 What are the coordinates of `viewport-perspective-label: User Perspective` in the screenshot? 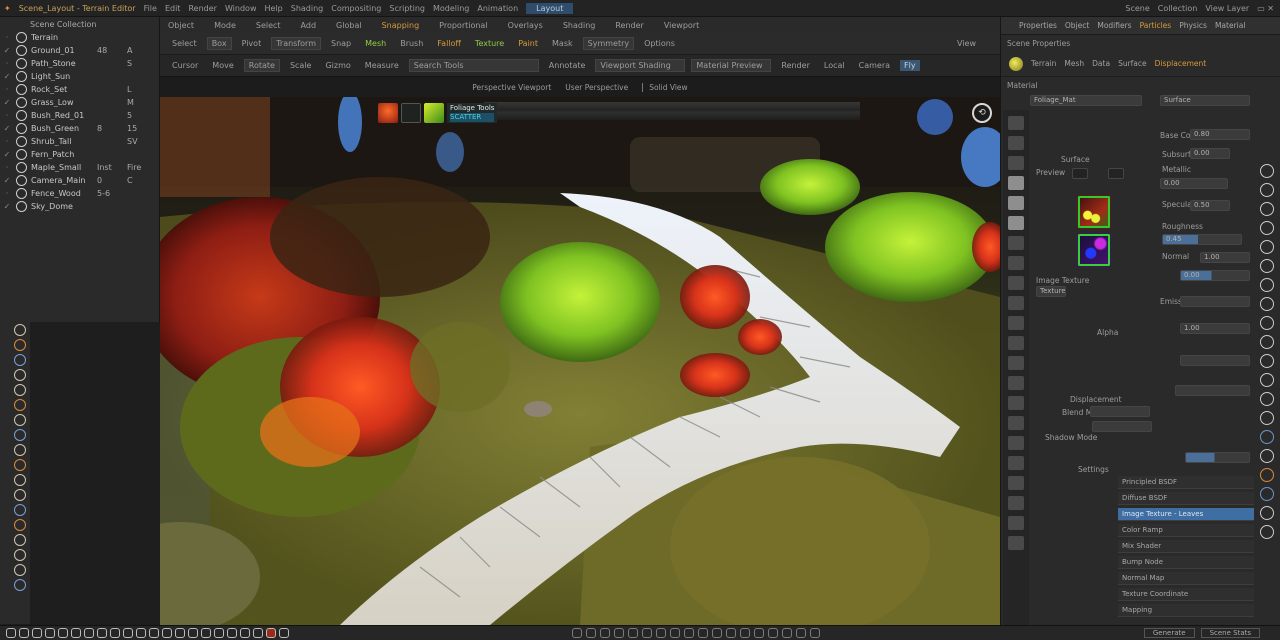 It's located at (596, 87).